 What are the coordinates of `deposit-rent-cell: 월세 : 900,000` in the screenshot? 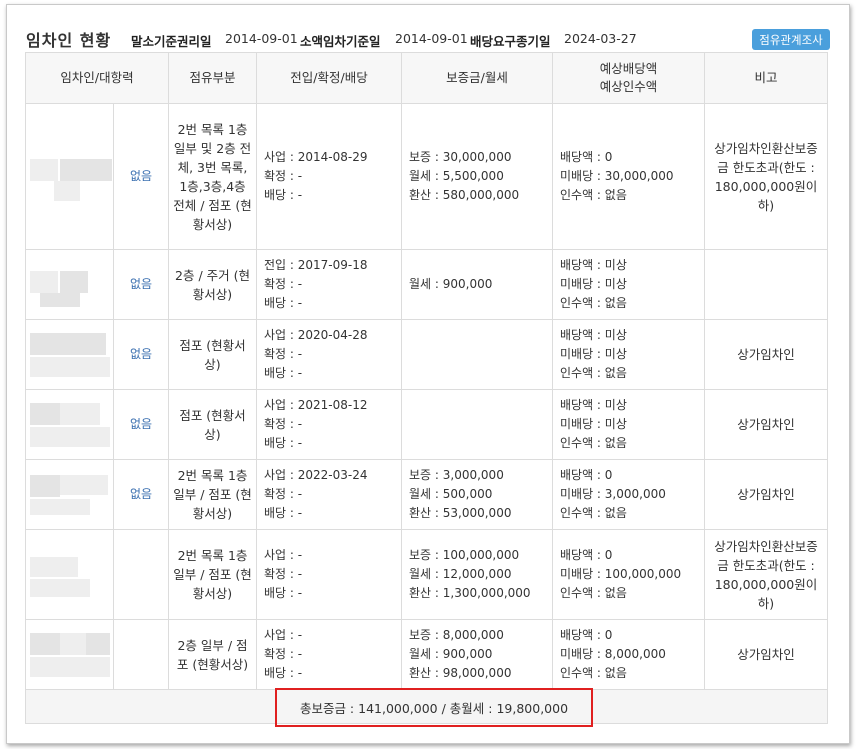 It's located at (477, 284).